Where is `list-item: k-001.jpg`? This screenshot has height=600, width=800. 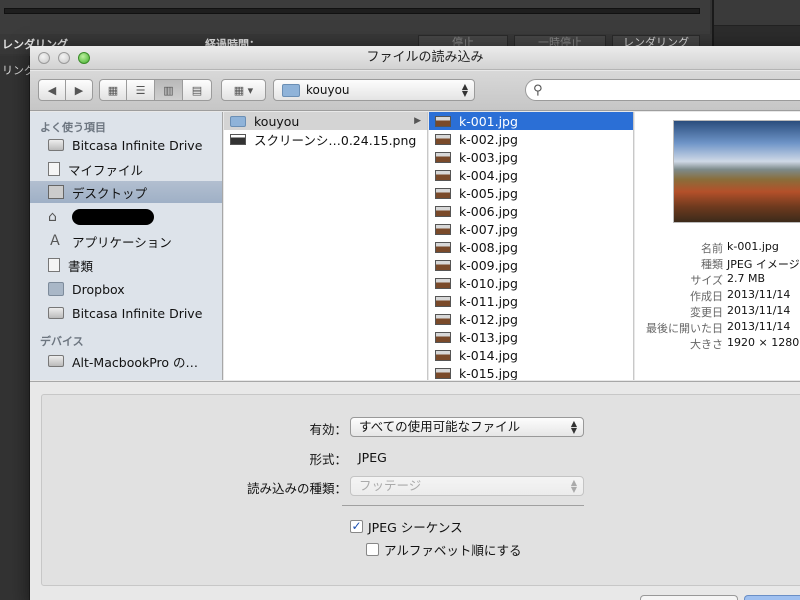
list-item: k-001.jpg is located at coordinates (531, 121).